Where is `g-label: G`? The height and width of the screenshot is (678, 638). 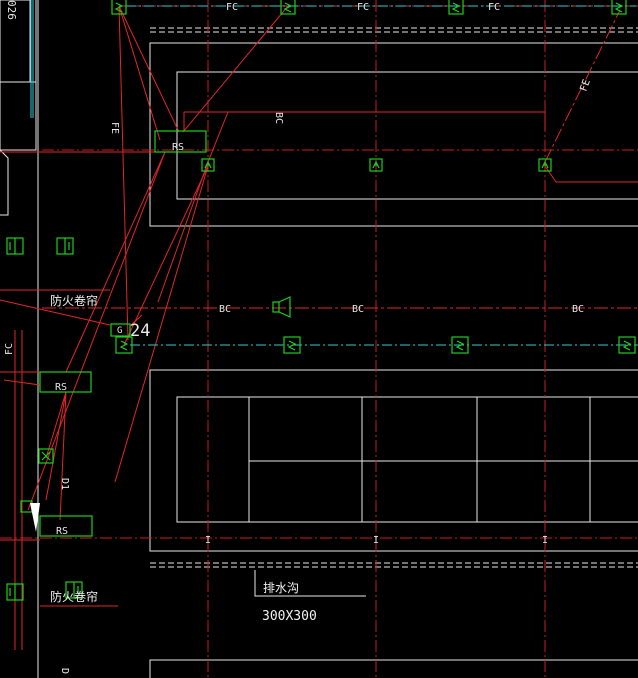 g-label: G is located at coordinates (119, 331).